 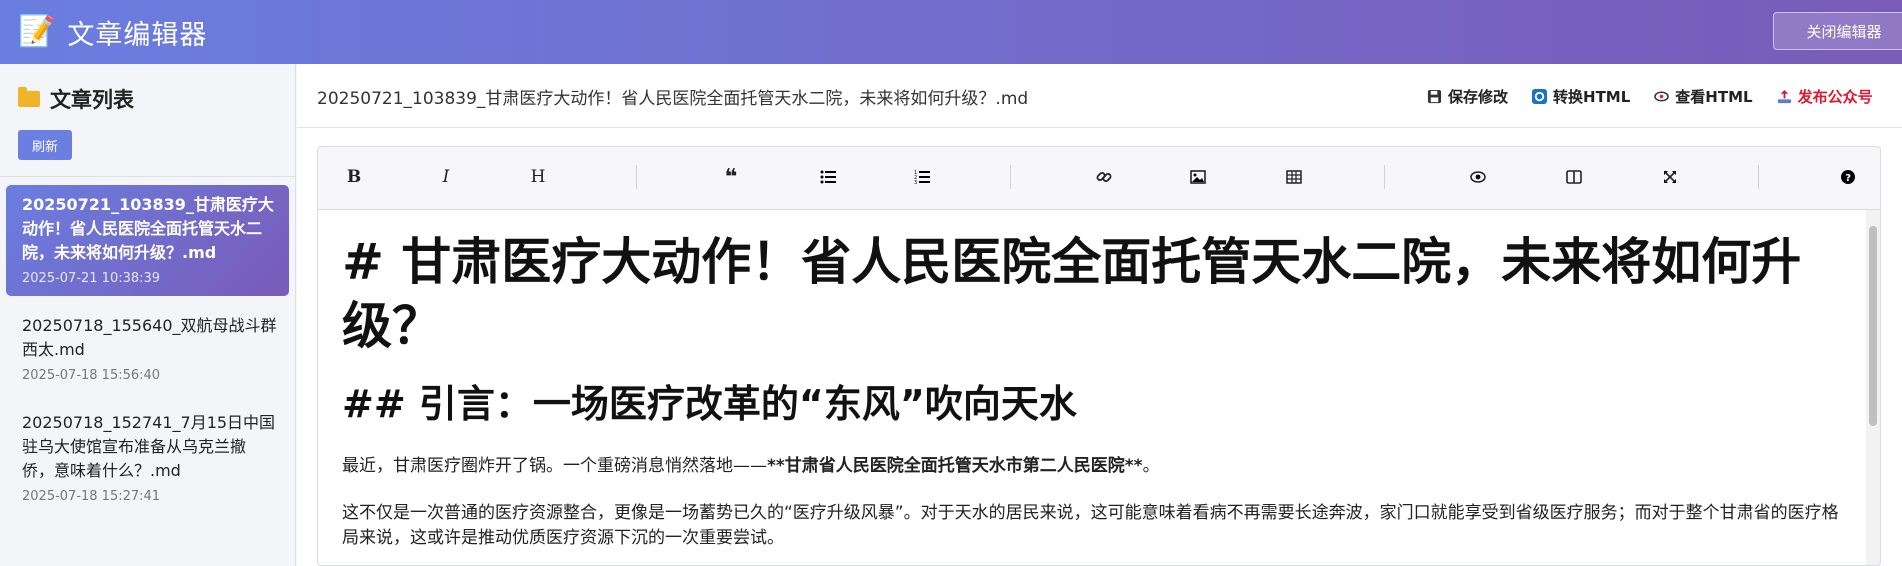 What do you see at coordinates (92, 100) in the screenshot?
I see `sidebar-title-text: 文章列表` at bounding box center [92, 100].